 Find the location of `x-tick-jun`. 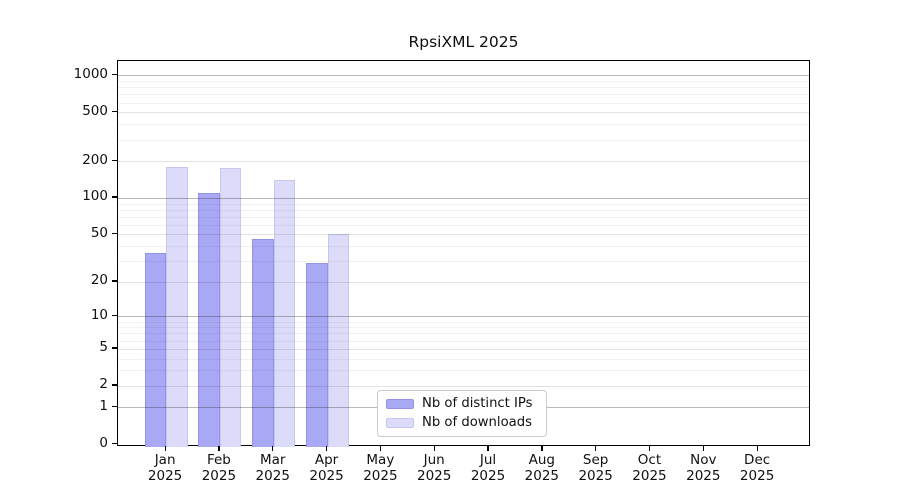

x-tick-jun is located at coordinates (434, 448).